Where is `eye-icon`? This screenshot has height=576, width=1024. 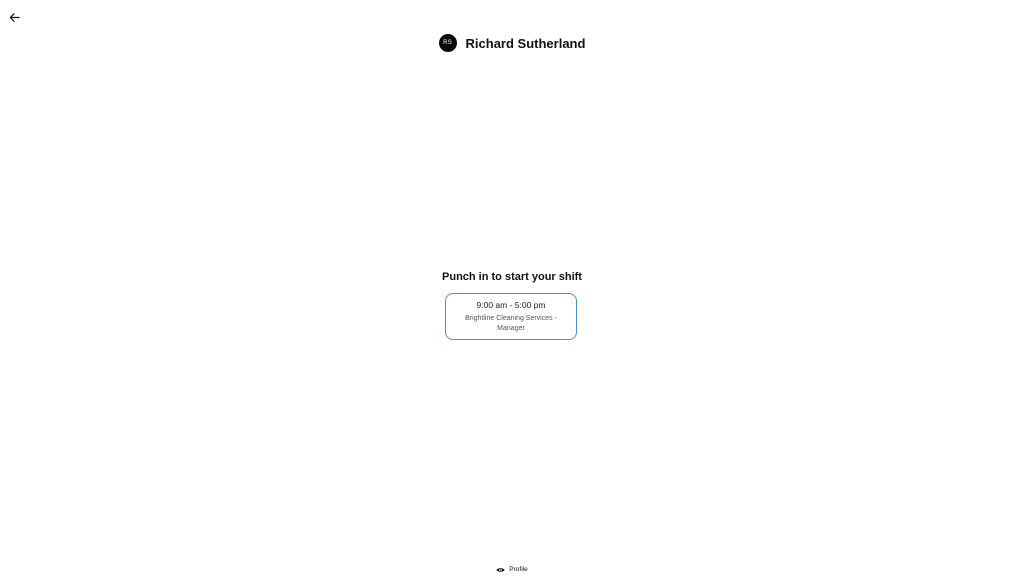
eye-icon is located at coordinates (500, 568).